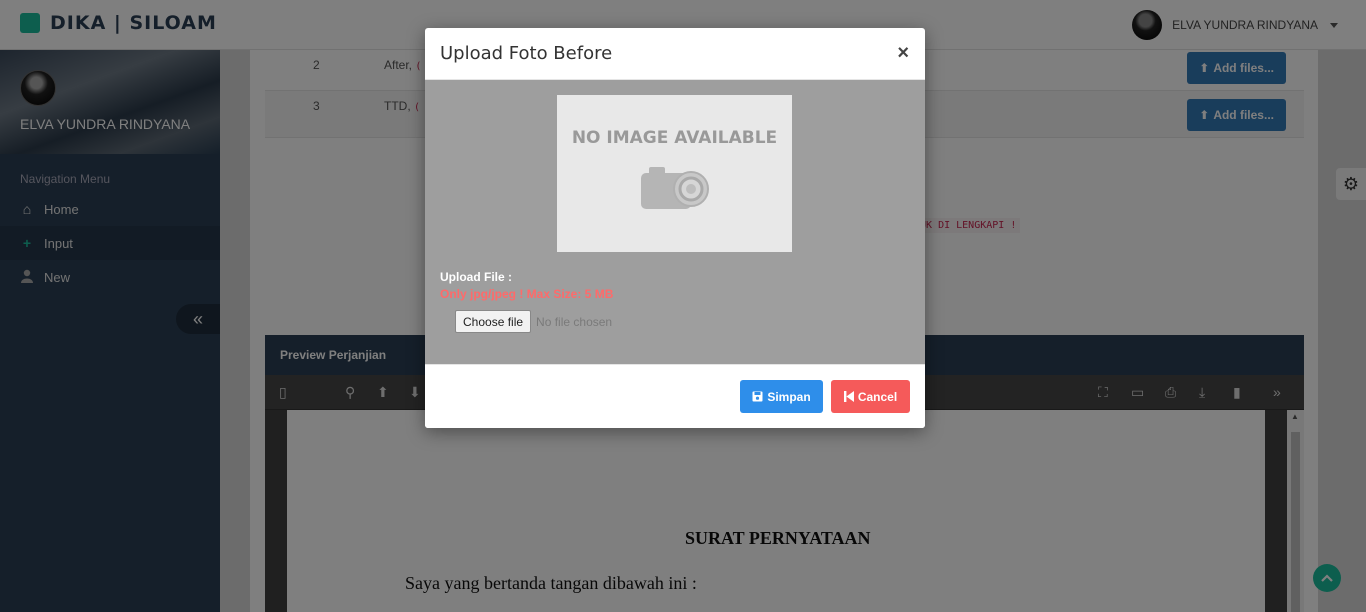 Image resolution: width=1366 pixels, height=612 pixels. I want to click on floppy-disk-icon, so click(757, 396).